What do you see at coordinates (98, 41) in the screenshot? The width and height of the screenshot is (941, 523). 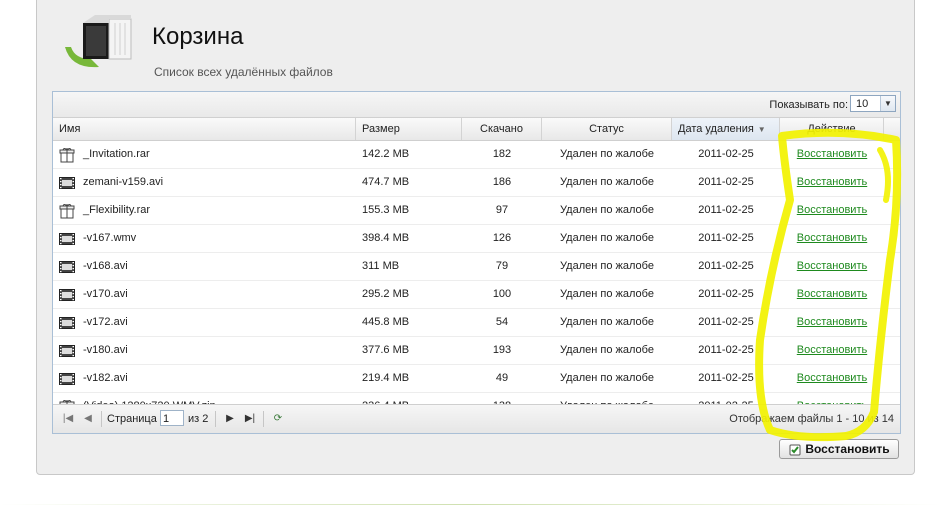 I see `recycle-bin-icon` at bounding box center [98, 41].